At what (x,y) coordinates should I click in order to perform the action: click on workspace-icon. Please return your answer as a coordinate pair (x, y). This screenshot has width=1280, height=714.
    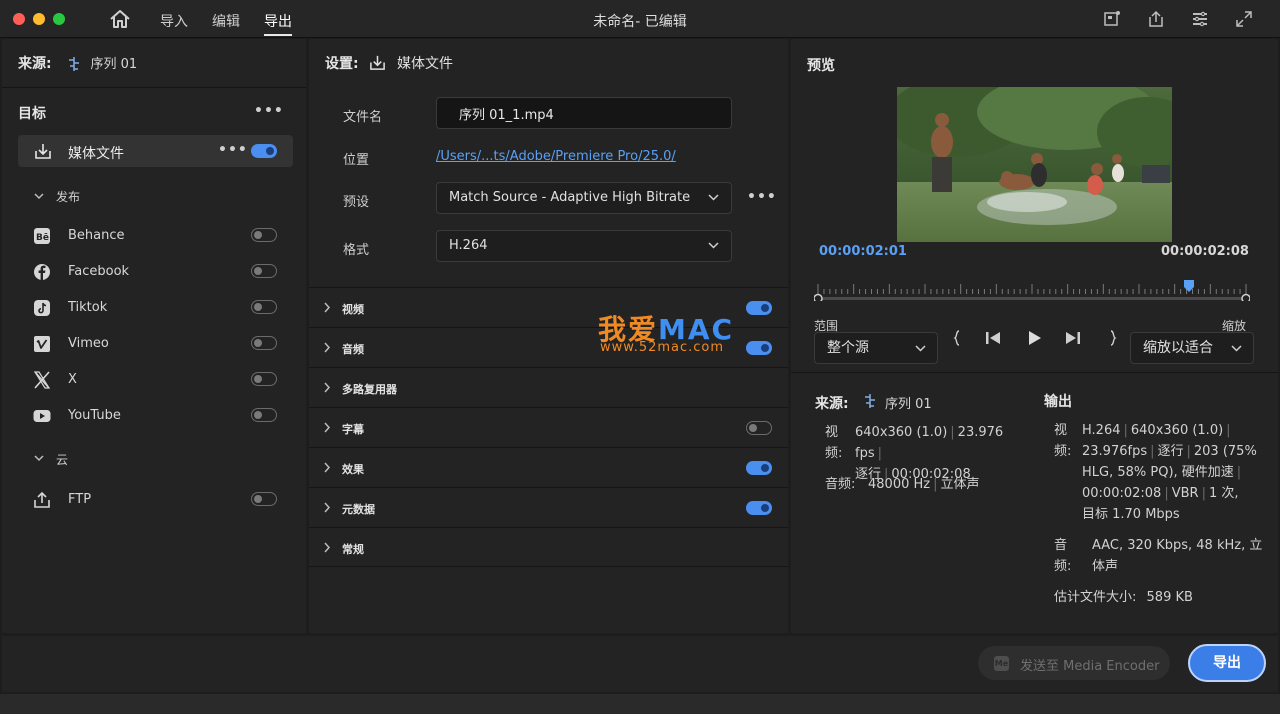
    Looking at the image, I should click on (1200, 19).